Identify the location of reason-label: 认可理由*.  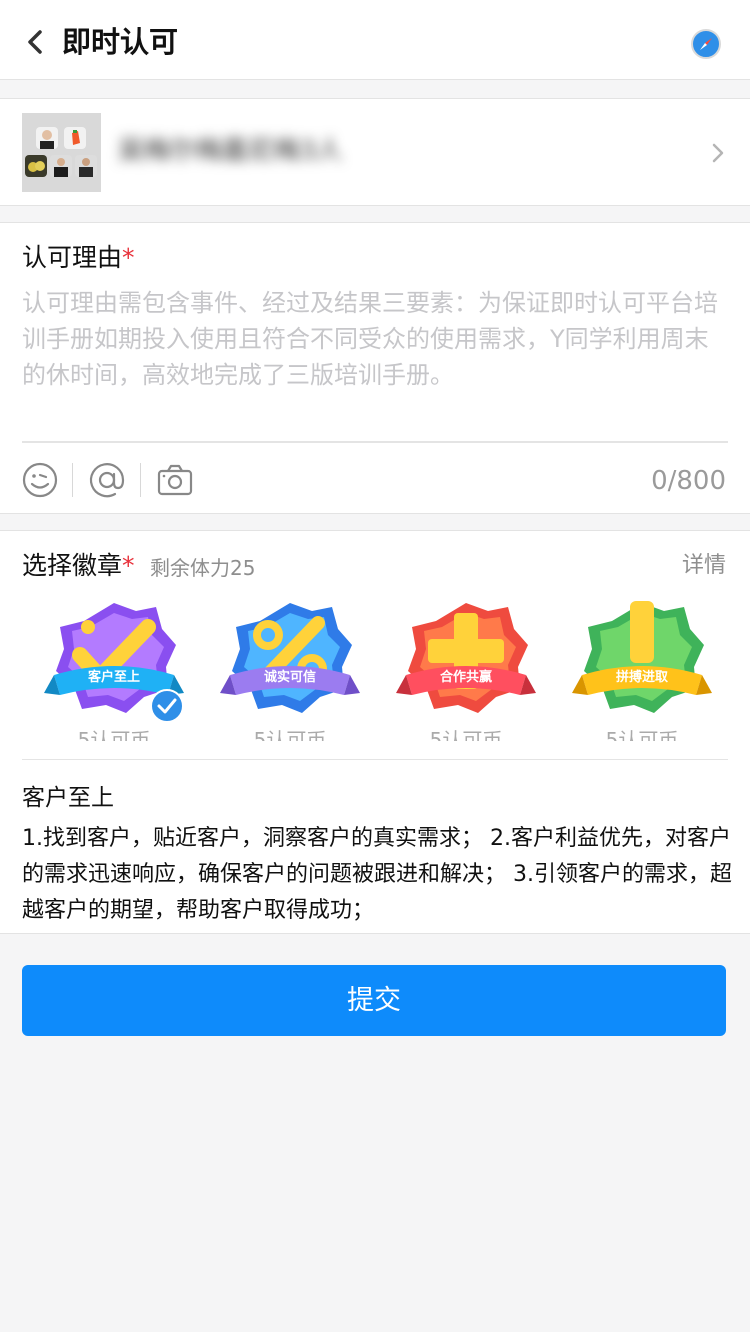
(78, 258).